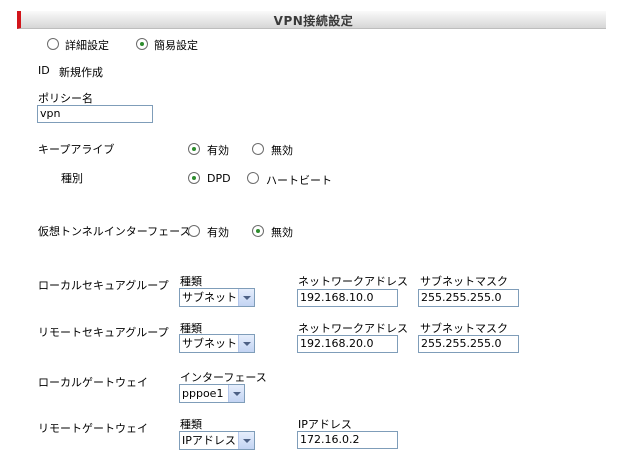 This screenshot has height=476, width=625. I want to click on mode-detail-label: 詳細設定, so click(87, 45).